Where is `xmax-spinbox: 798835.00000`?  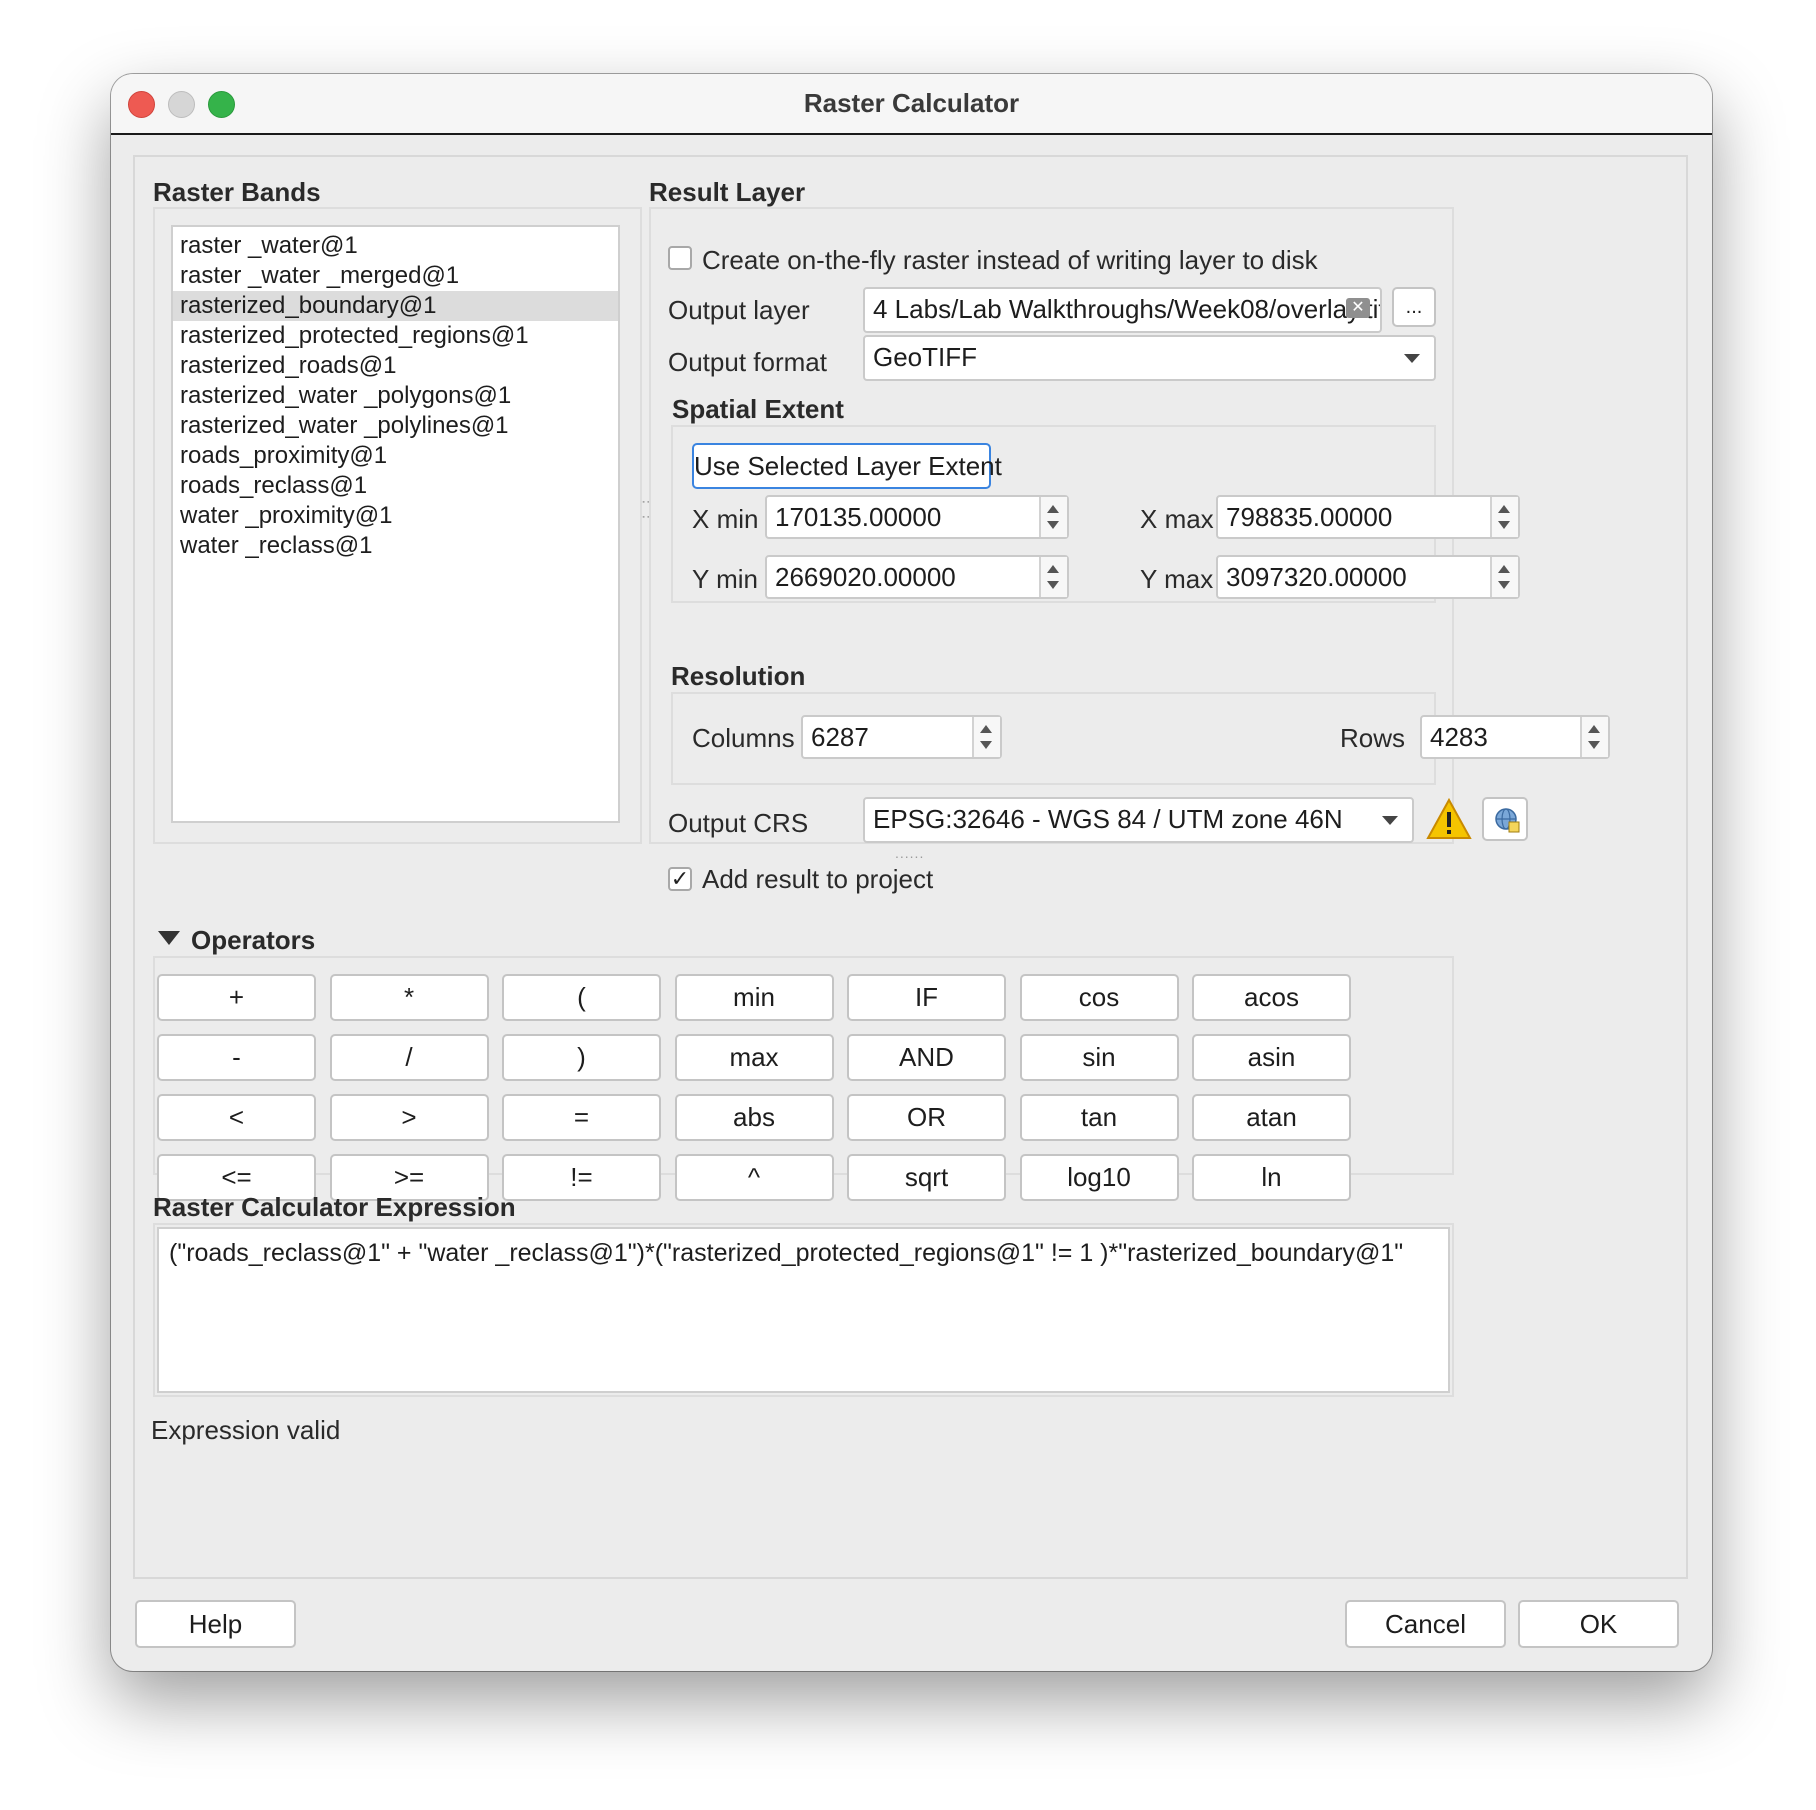 xmax-spinbox: 798835.00000 is located at coordinates (1368, 517).